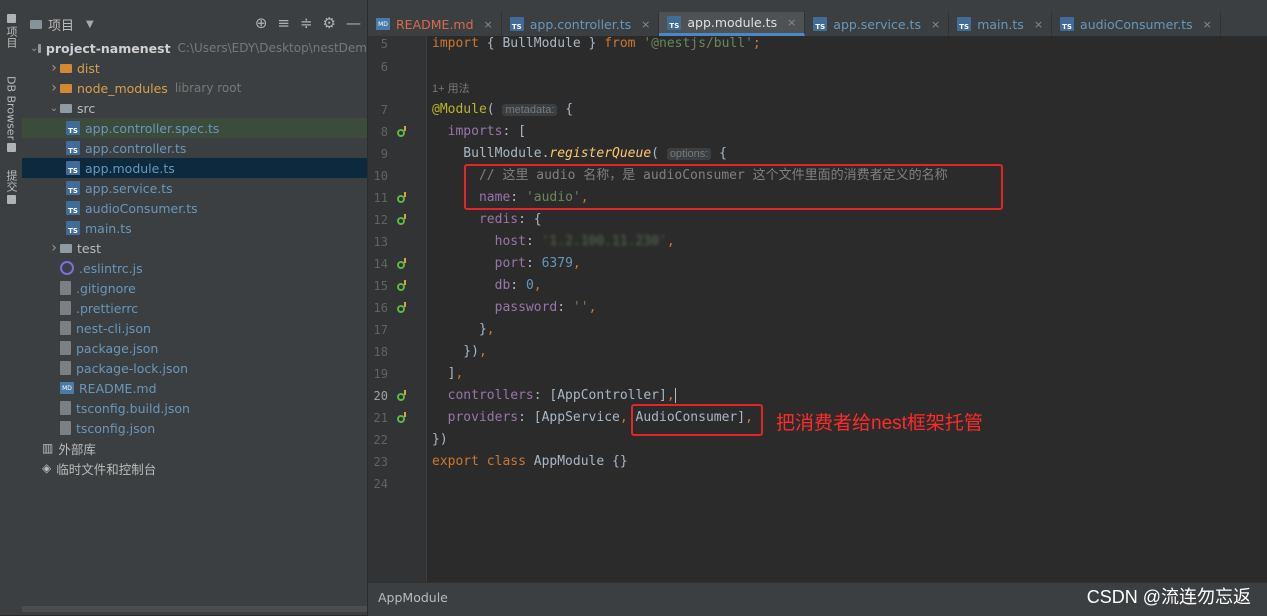  Describe the element at coordinates (62, 24) in the screenshot. I see `project-view-selector: 项目 ▼` at that location.